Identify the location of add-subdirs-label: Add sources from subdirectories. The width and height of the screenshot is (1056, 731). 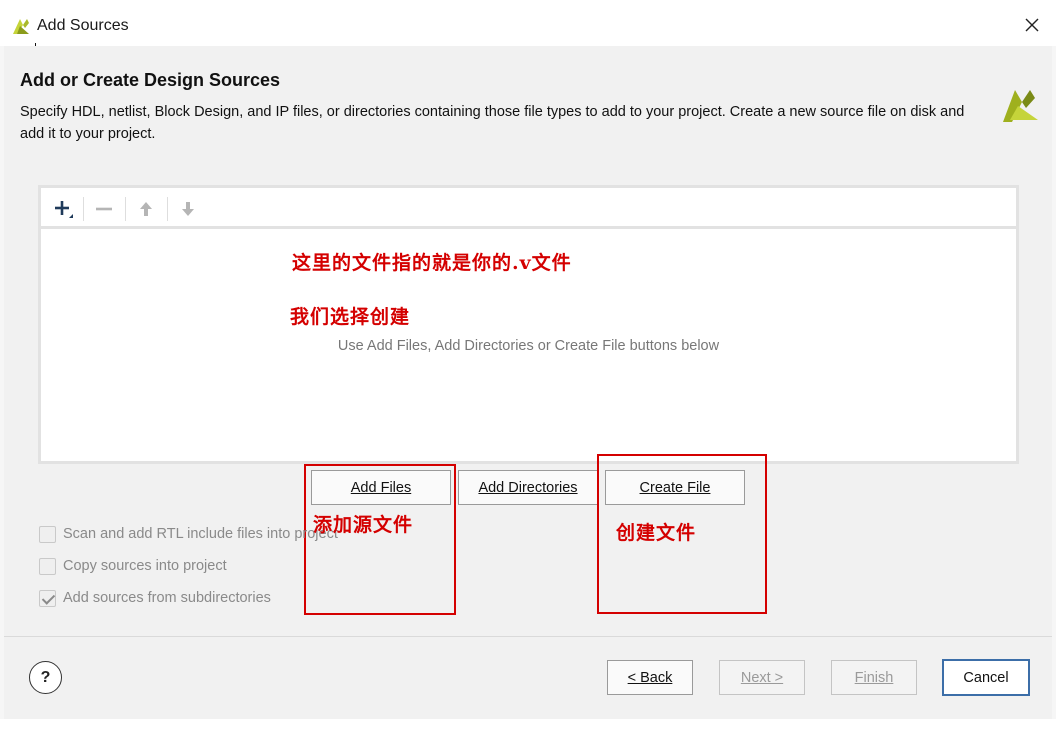
(167, 598).